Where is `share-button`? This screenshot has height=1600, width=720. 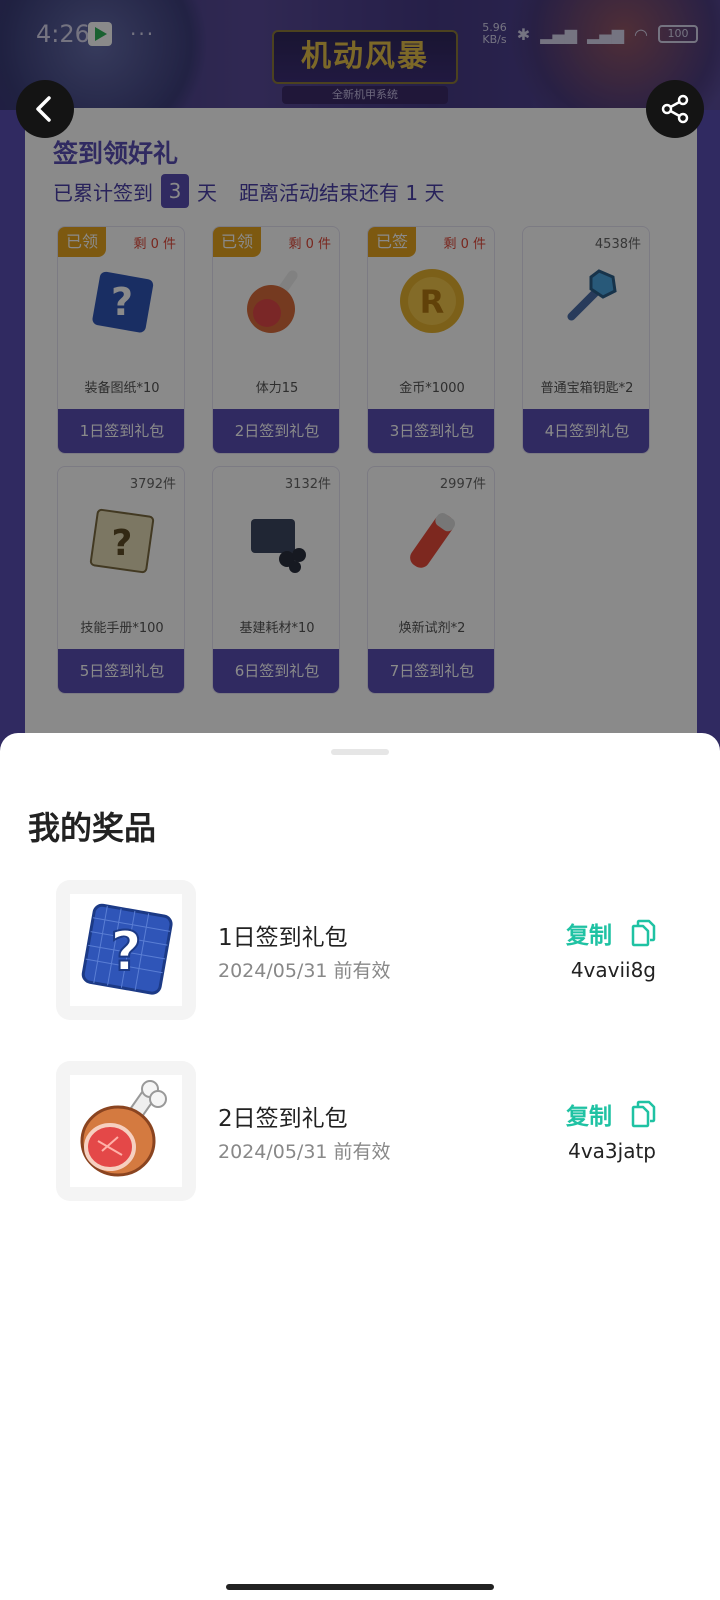
share-button is located at coordinates (675, 109).